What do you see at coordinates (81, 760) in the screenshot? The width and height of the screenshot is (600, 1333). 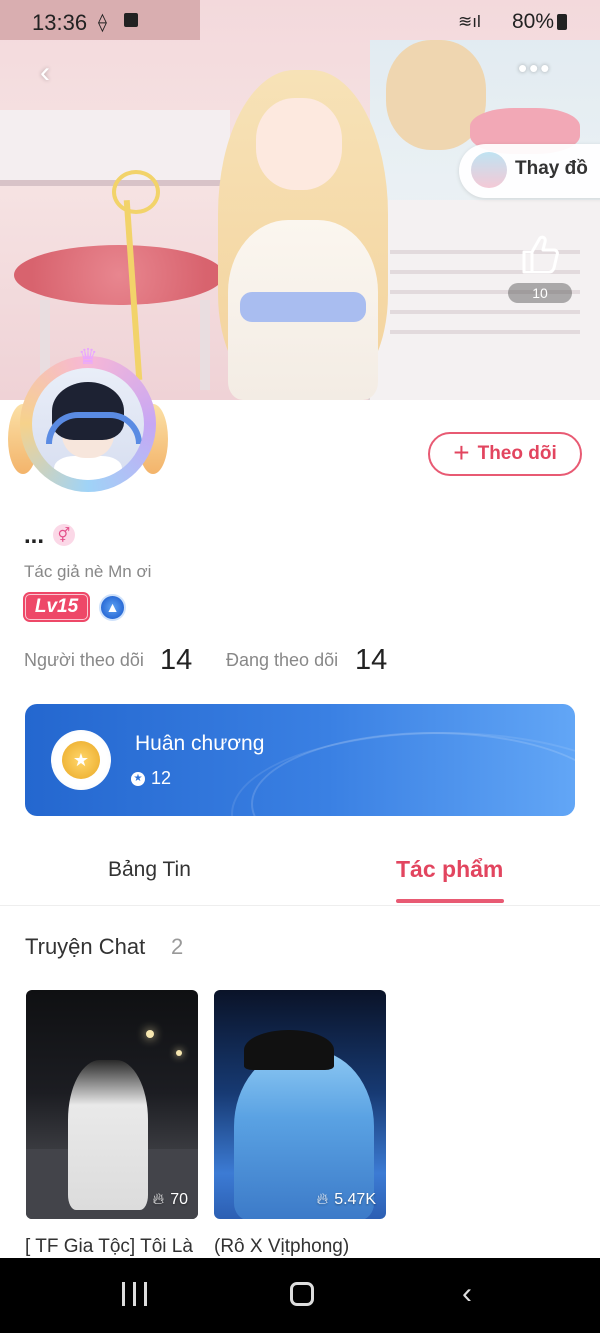 I see `medal-icon: ★` at bounding box center [81, 760].